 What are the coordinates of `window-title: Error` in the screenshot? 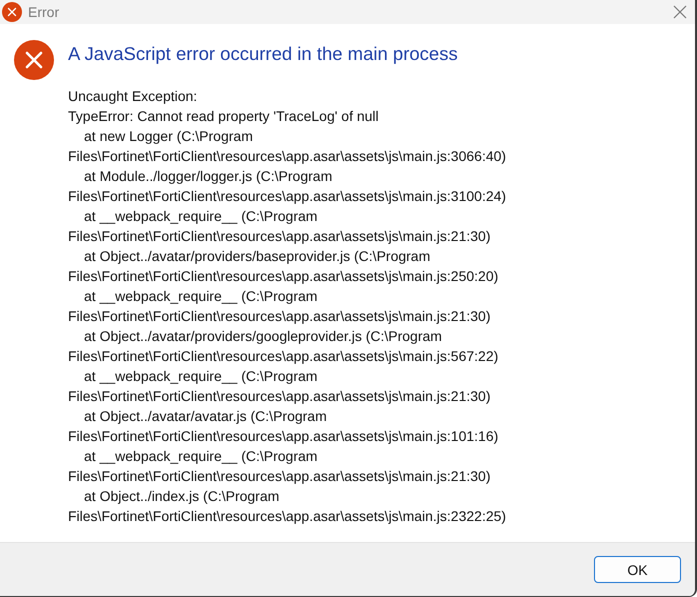 It's located at (44, 12).